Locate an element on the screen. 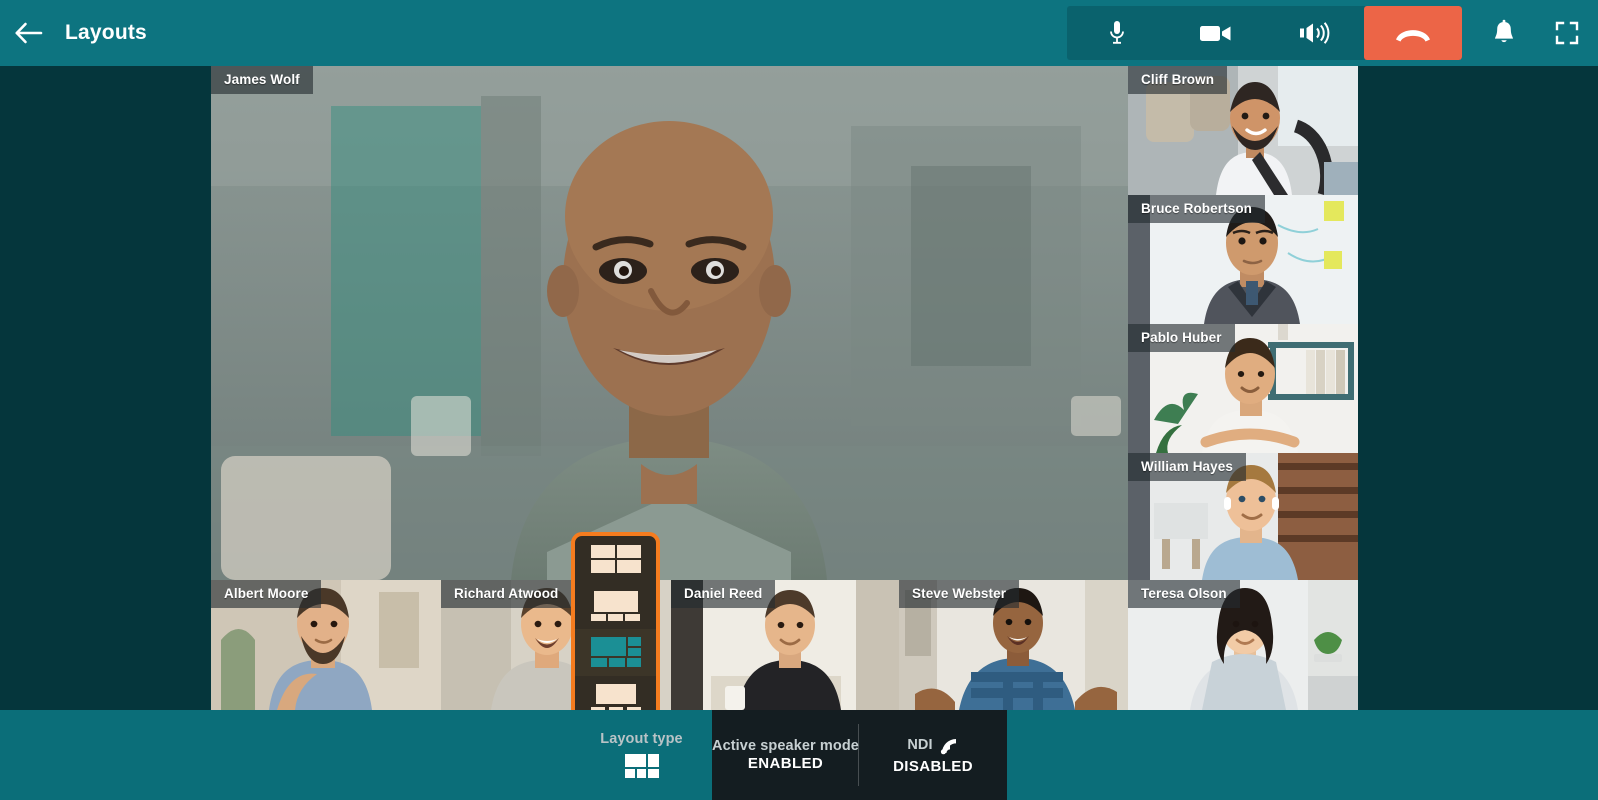  ndi-panel: NDI DISABLED is located at coordinates (933, 755).